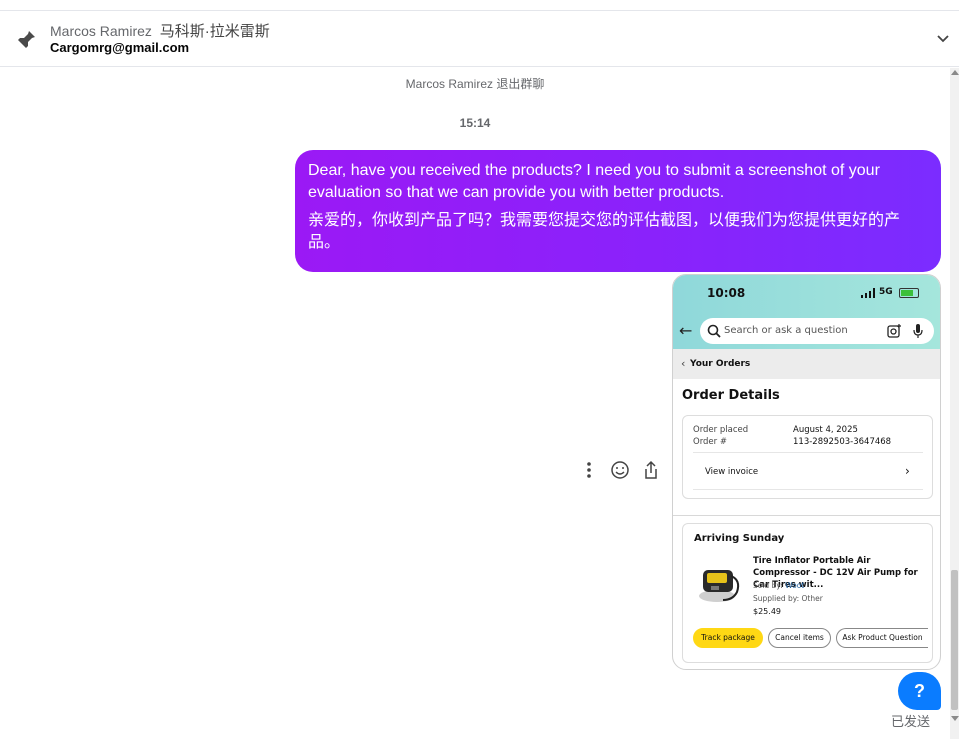  Describe the element at coordinates (726, 293) in the screenshot. I see `phone-status-time: 10:08` at that location.